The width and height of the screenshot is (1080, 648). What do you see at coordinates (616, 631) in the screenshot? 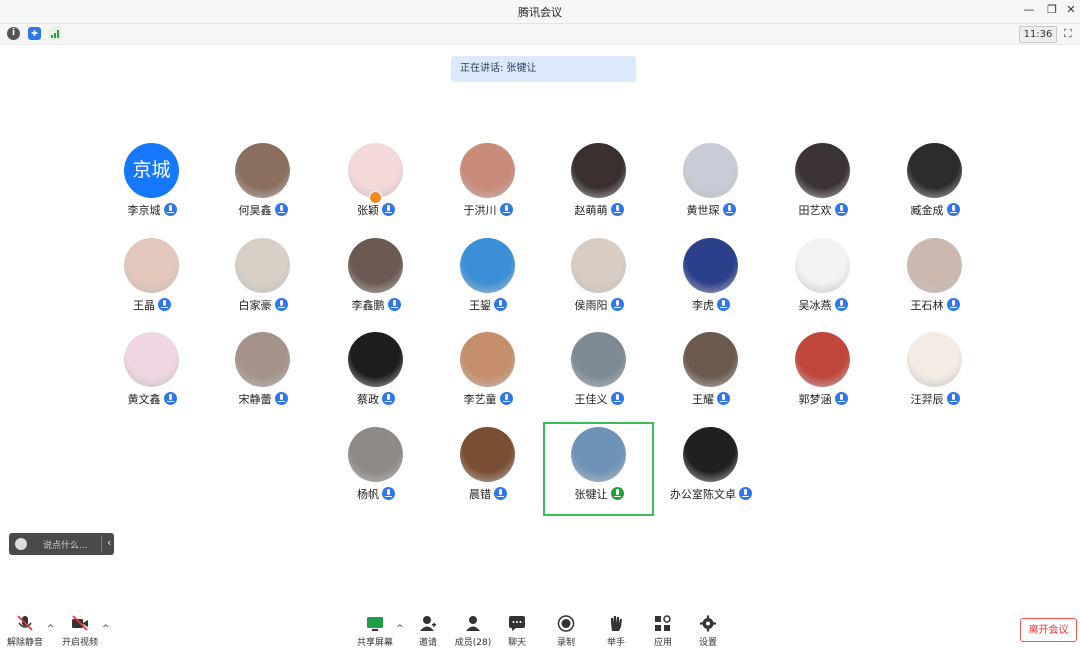
I see `raise-hand-button: 举手` at bounding box center [616, 631].